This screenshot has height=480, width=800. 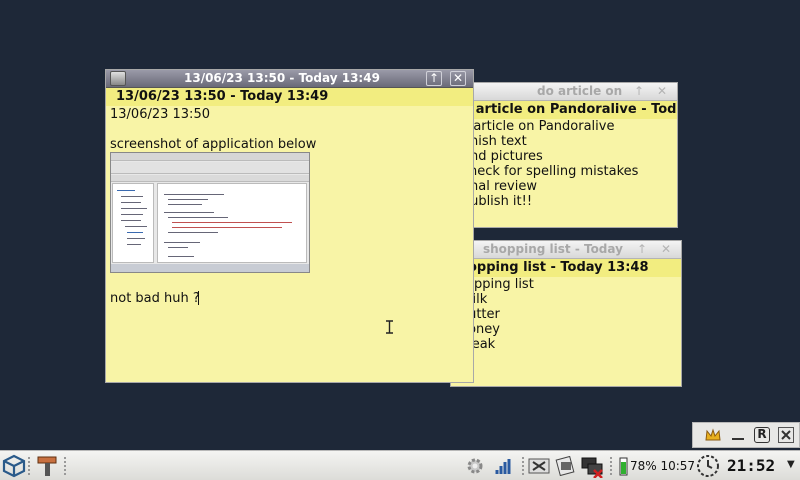 What do you see at coordinates (475, 466) in the screenshot?
I see `settings-gear-icon` at bounding box center [475, 466].